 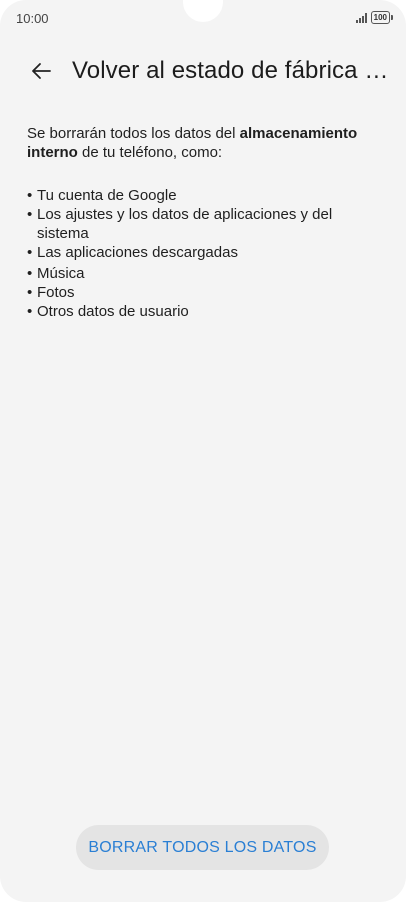 I want to click on battery-icon: 100, so click(x=382, y=17).